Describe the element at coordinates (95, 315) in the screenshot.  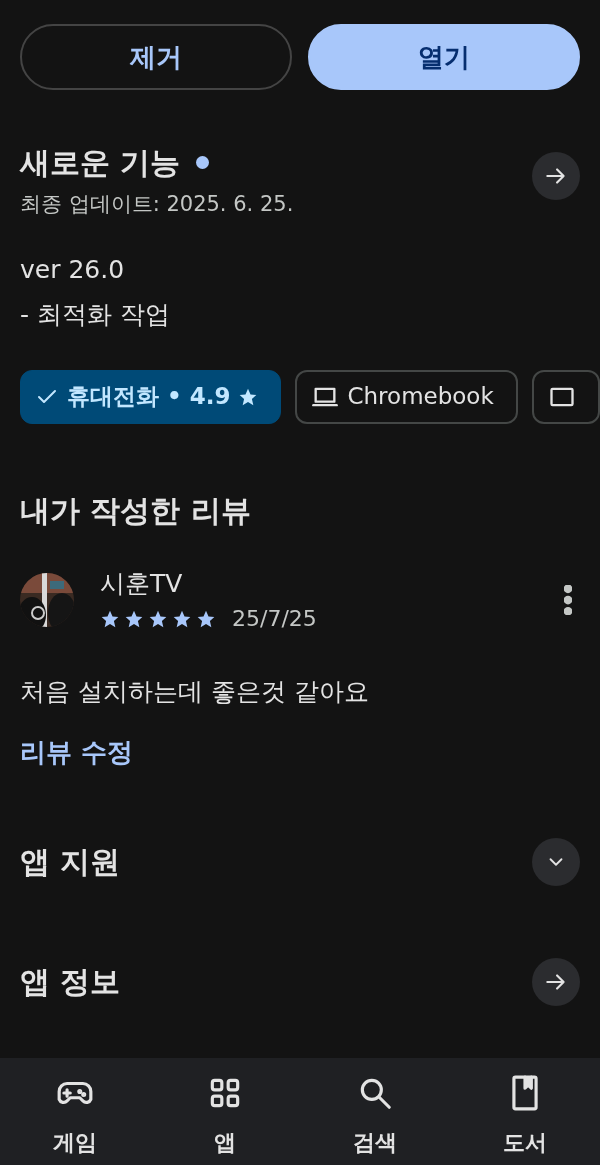
I see `release-notes: - 최적화 작업` at that location.